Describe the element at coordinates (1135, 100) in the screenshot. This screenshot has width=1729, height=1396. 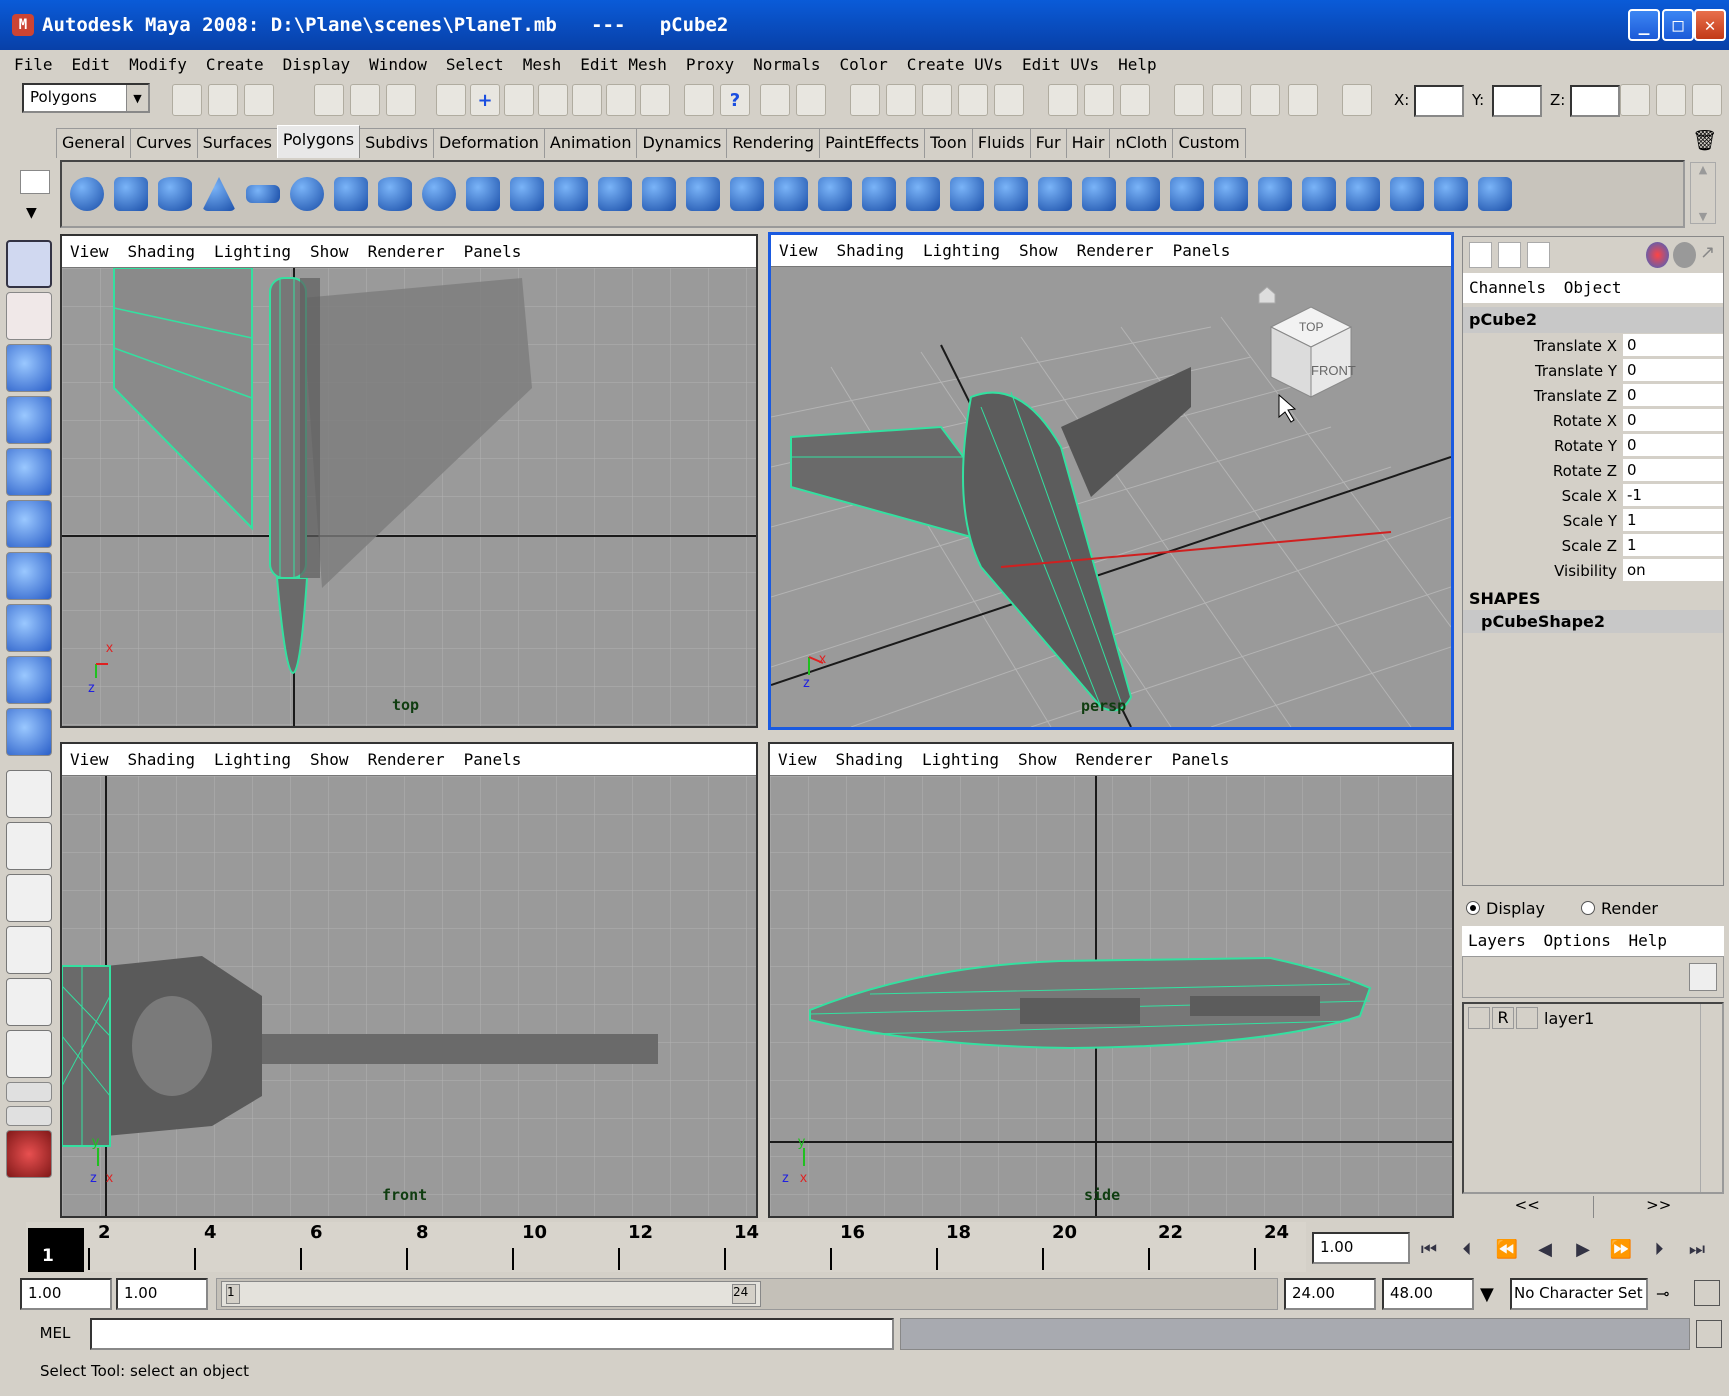
I see `construction-history-icon` at that location.